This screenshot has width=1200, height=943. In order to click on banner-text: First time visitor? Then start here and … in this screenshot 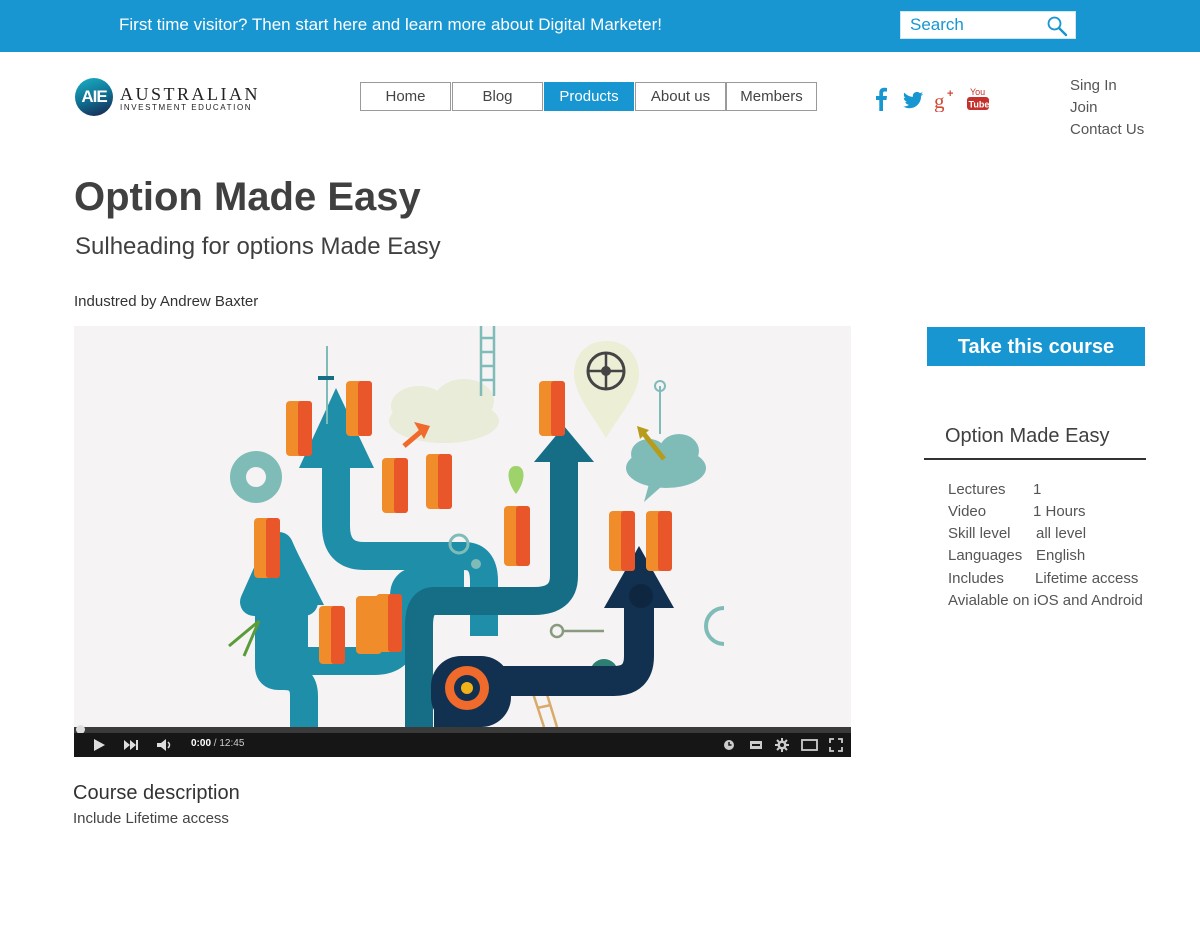, I will do `click(390, 25)`.